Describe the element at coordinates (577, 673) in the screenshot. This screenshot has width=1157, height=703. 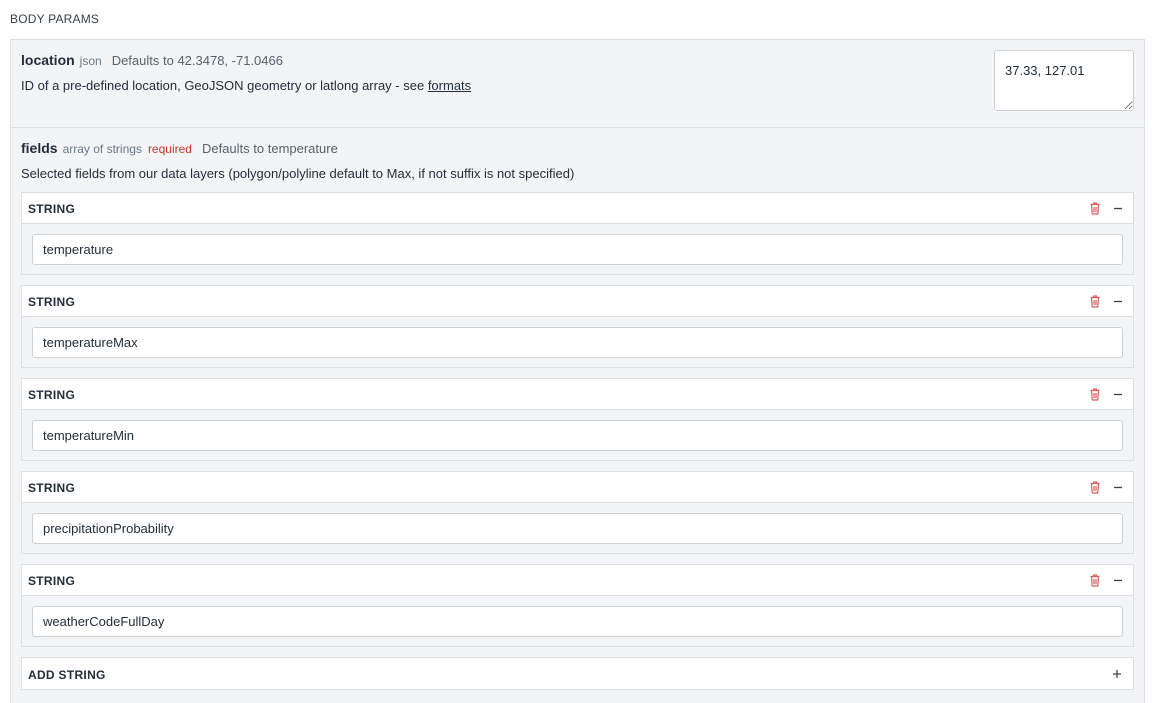
I see `add-string-button: ADD STRING` at that location.